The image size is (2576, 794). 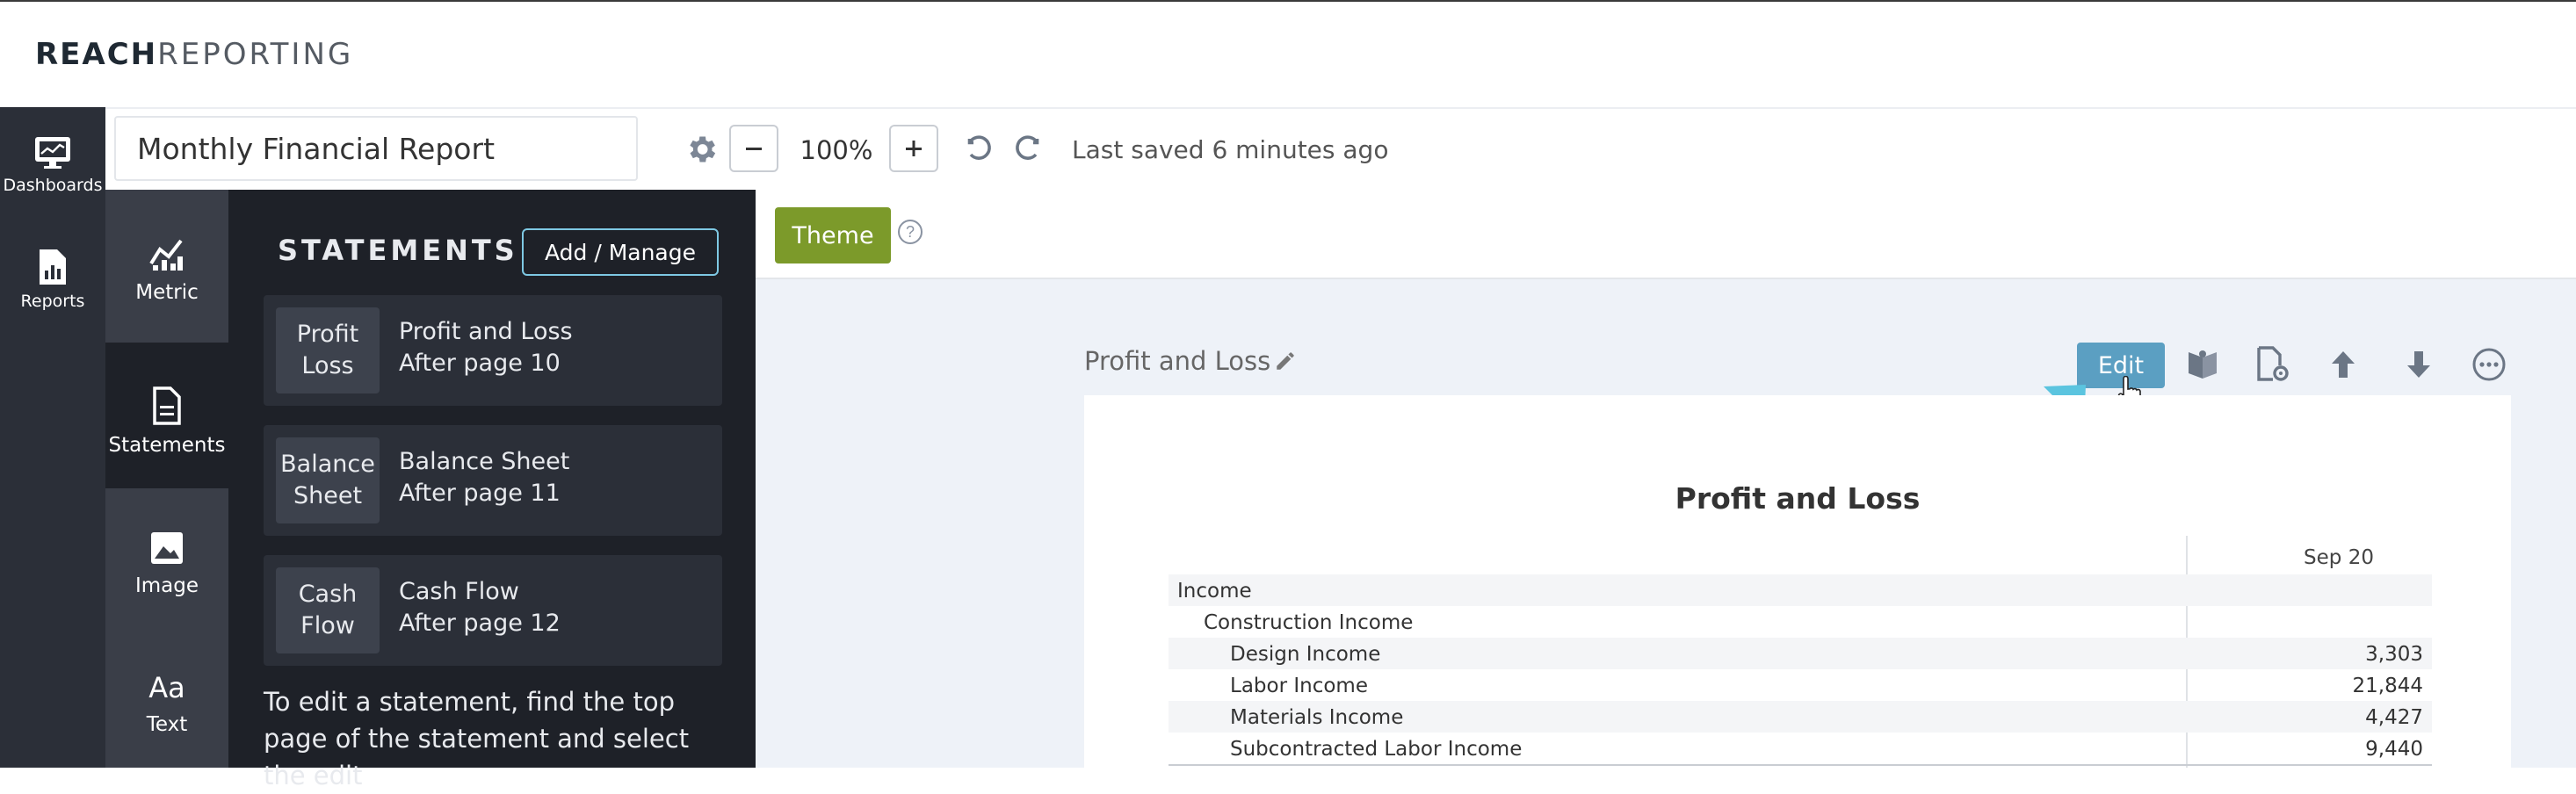 I want to click on help-icon: ?, so click(x=910, y=232).